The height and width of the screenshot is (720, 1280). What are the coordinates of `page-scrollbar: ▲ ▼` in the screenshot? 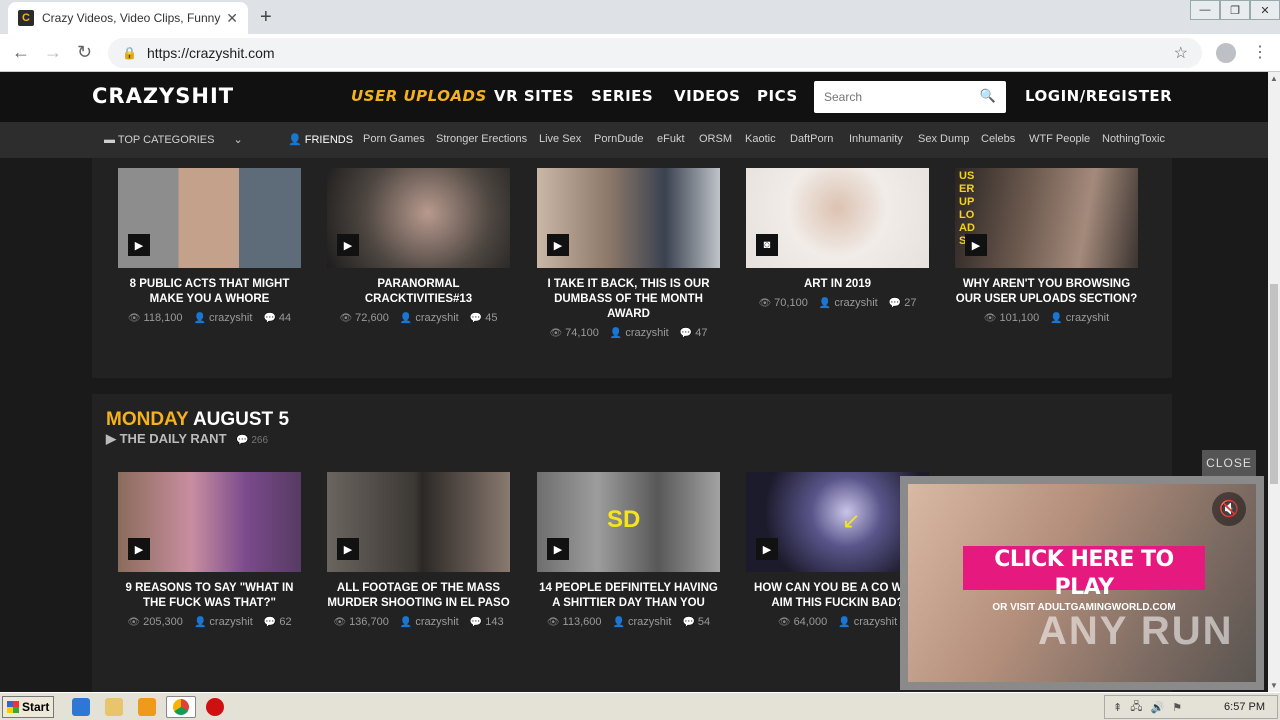 It's located at (1274, 382).